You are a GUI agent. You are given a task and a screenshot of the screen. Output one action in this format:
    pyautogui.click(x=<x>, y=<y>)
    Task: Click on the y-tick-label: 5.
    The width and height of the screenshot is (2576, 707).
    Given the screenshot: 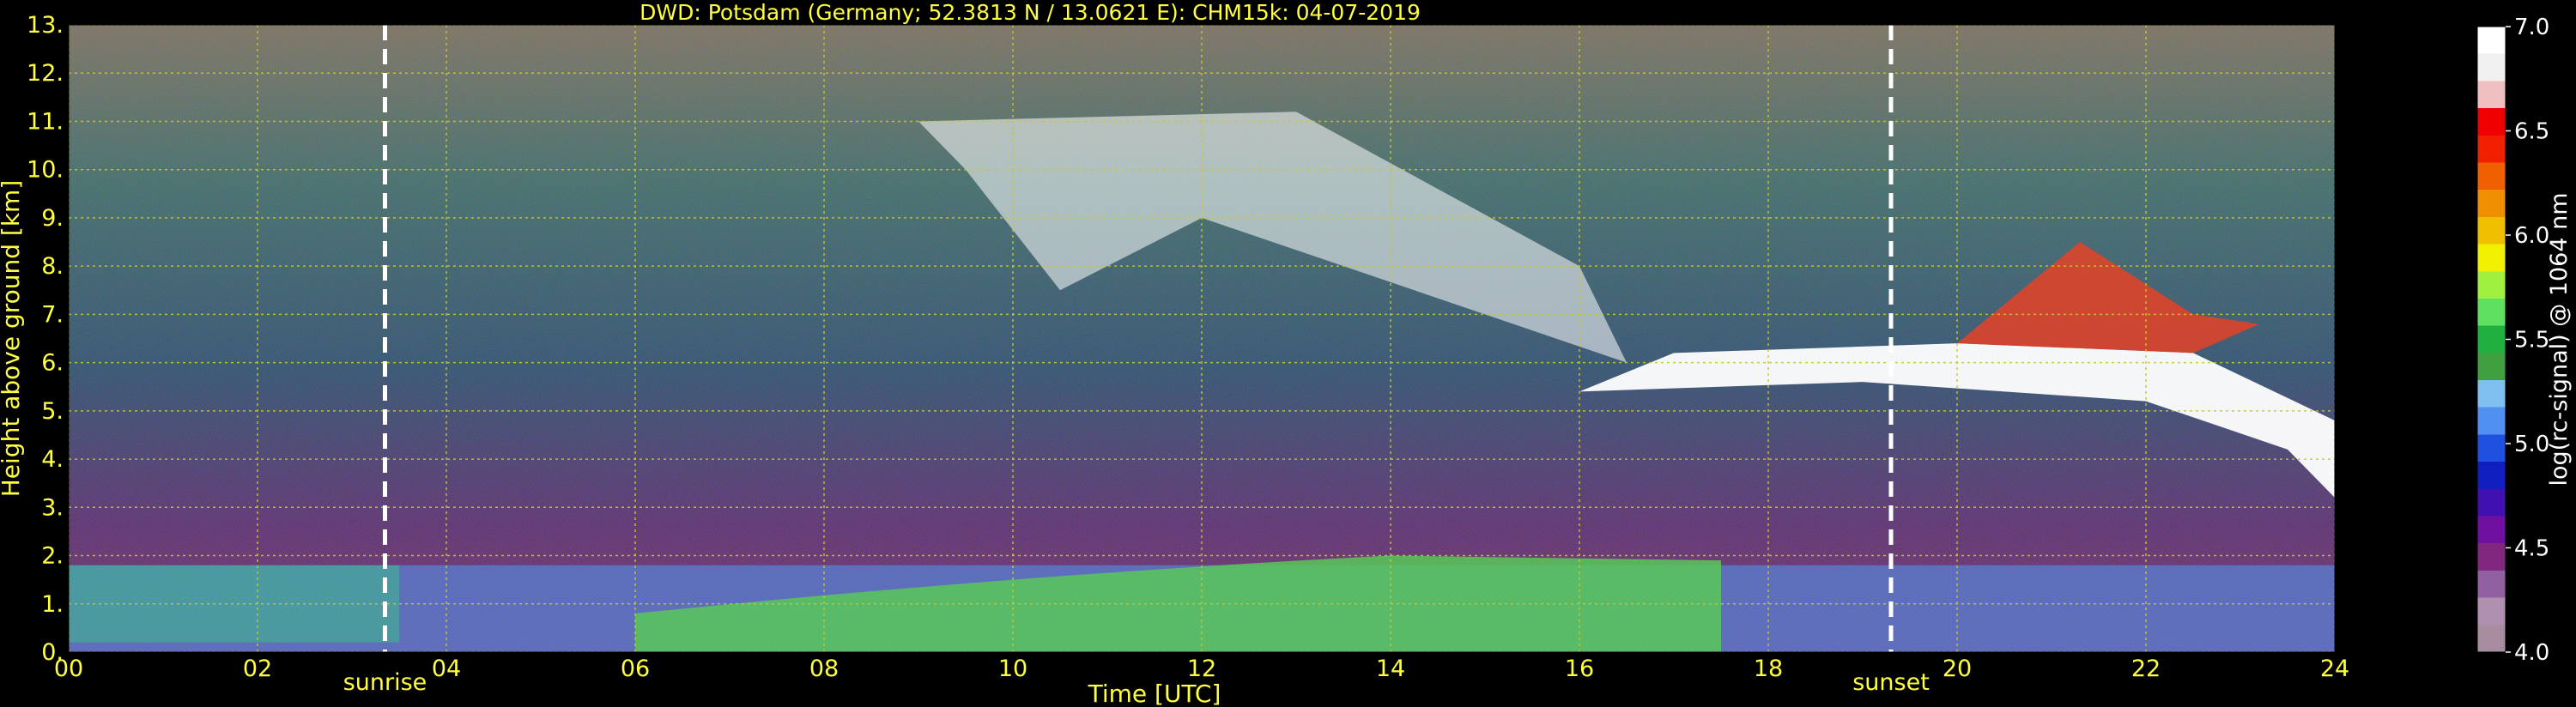 What is the action you would take?
    pyautogui.click(x=52, y=411)
    